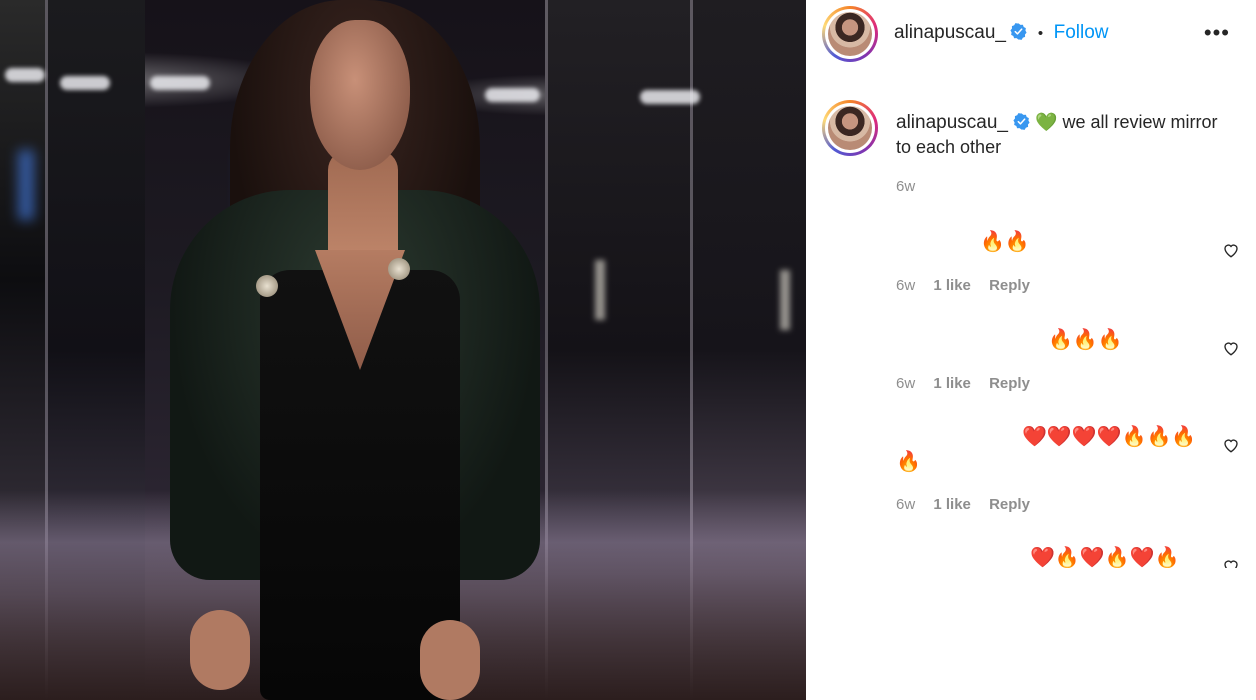 This screenshot has height=700, width=1256. I want to click on post-username: alinapuscau_, so click(950, 32).